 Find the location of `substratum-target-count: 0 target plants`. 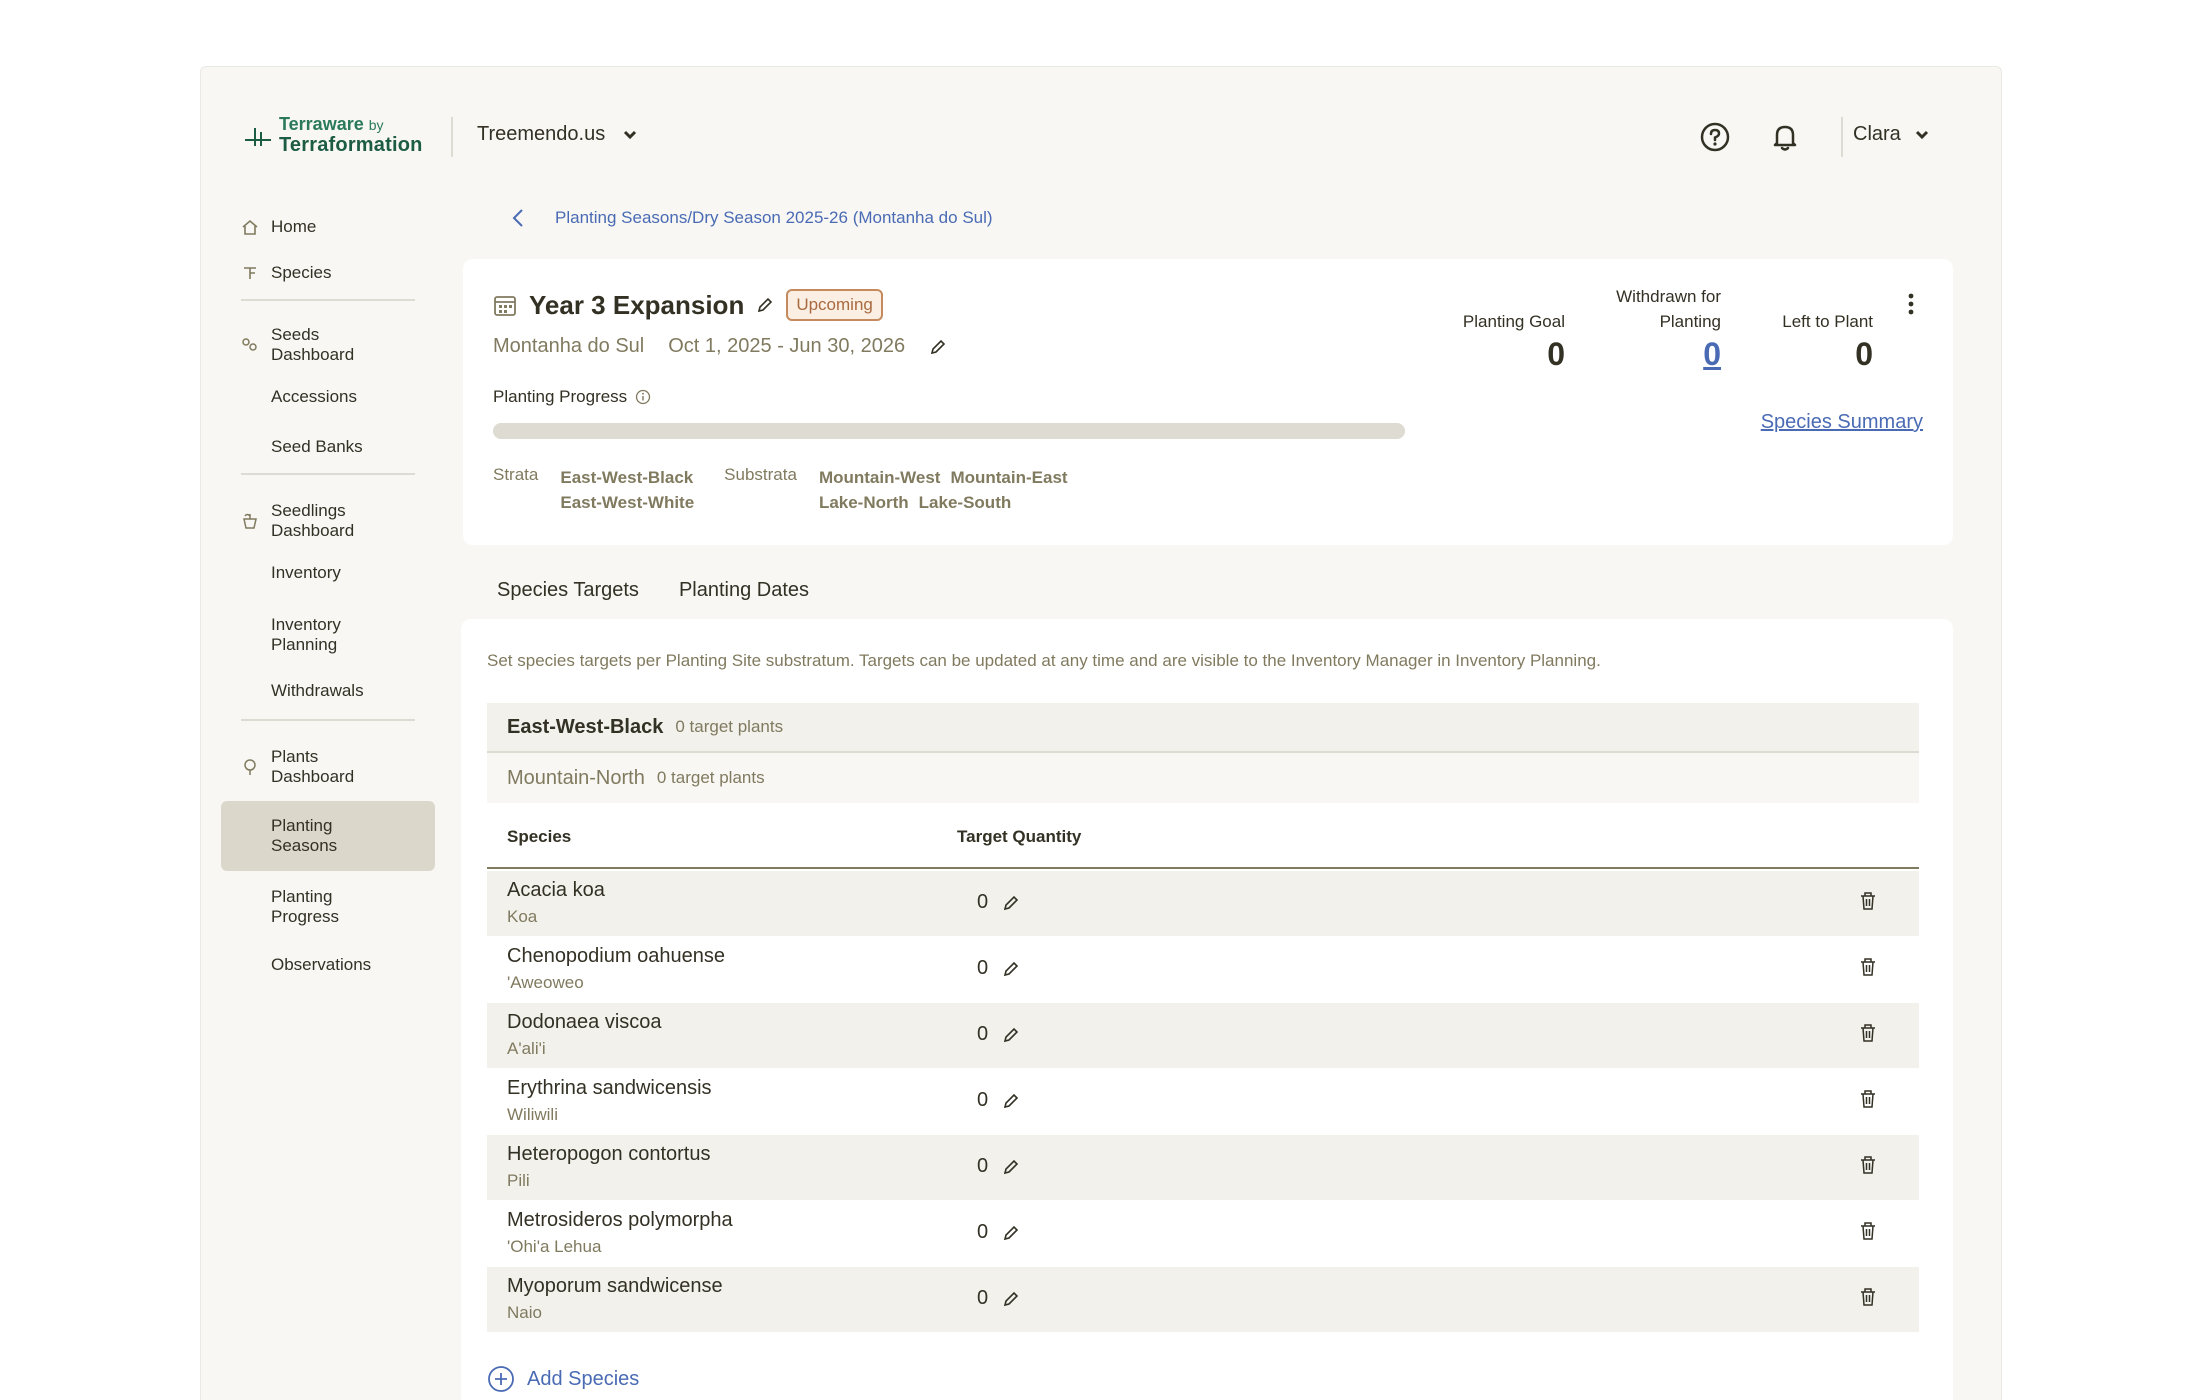

substratum-target-count: 0 target plants is located at coordinates (710, 777).